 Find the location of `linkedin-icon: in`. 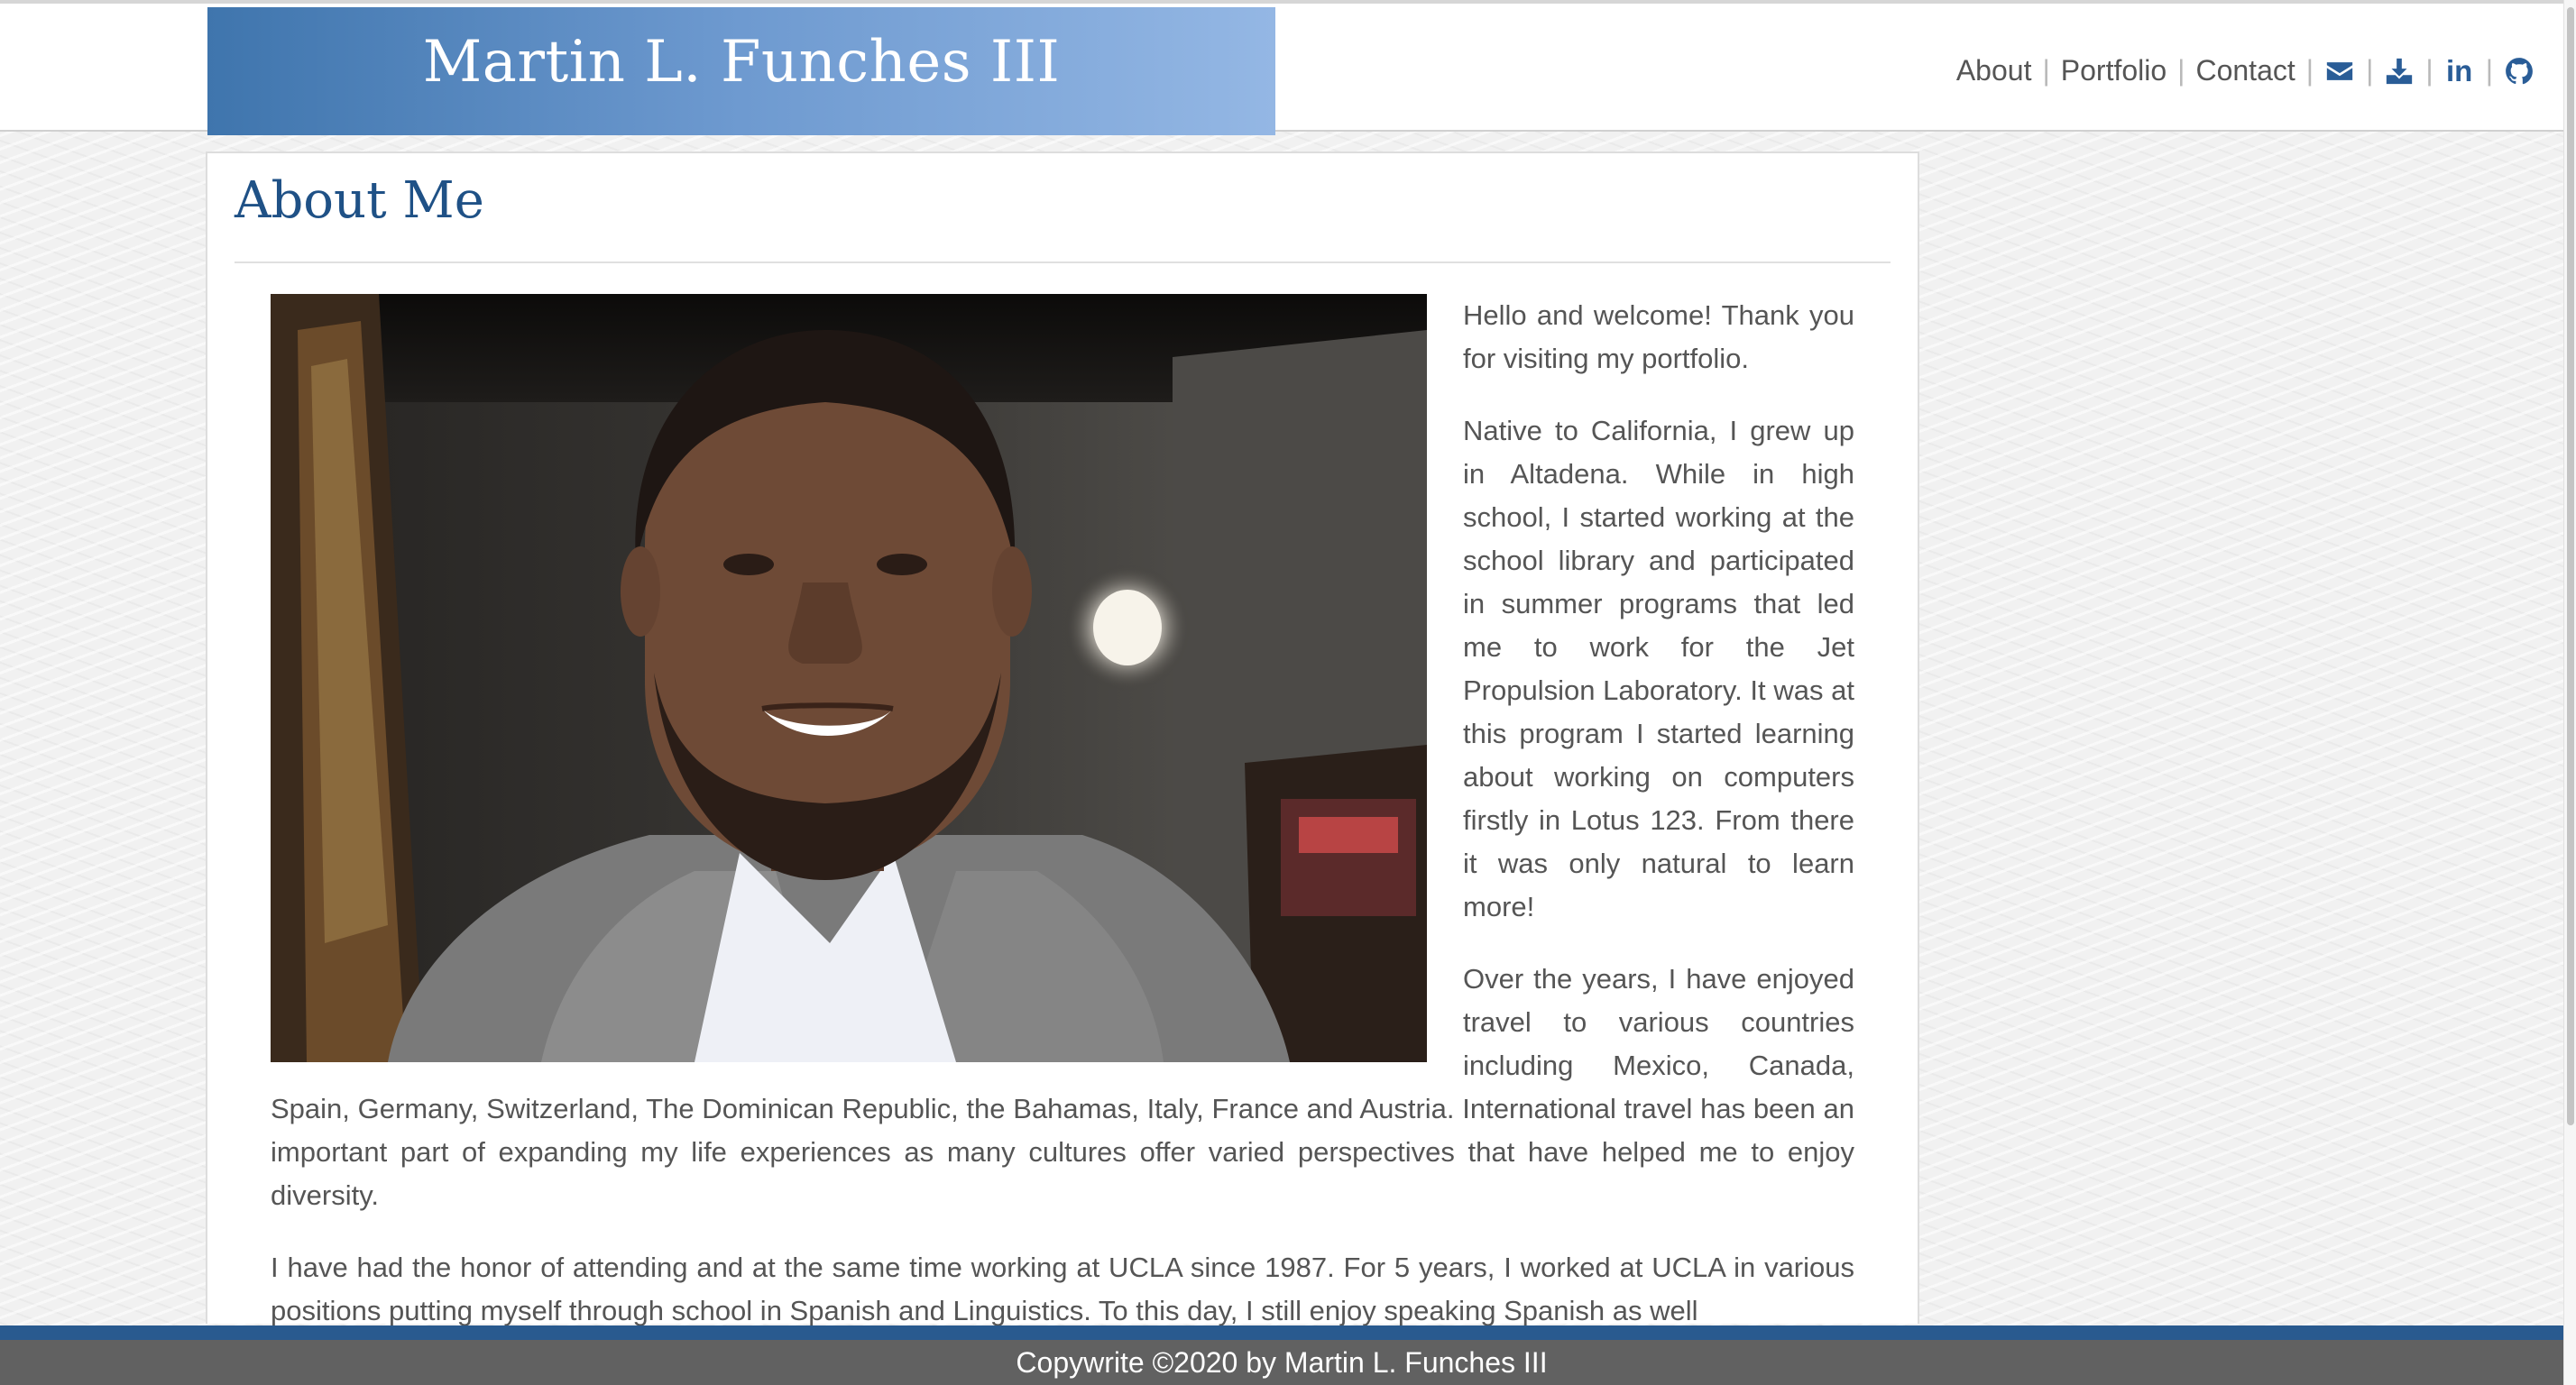

linkedin-icon: in is located at coordinates (2459, 70).